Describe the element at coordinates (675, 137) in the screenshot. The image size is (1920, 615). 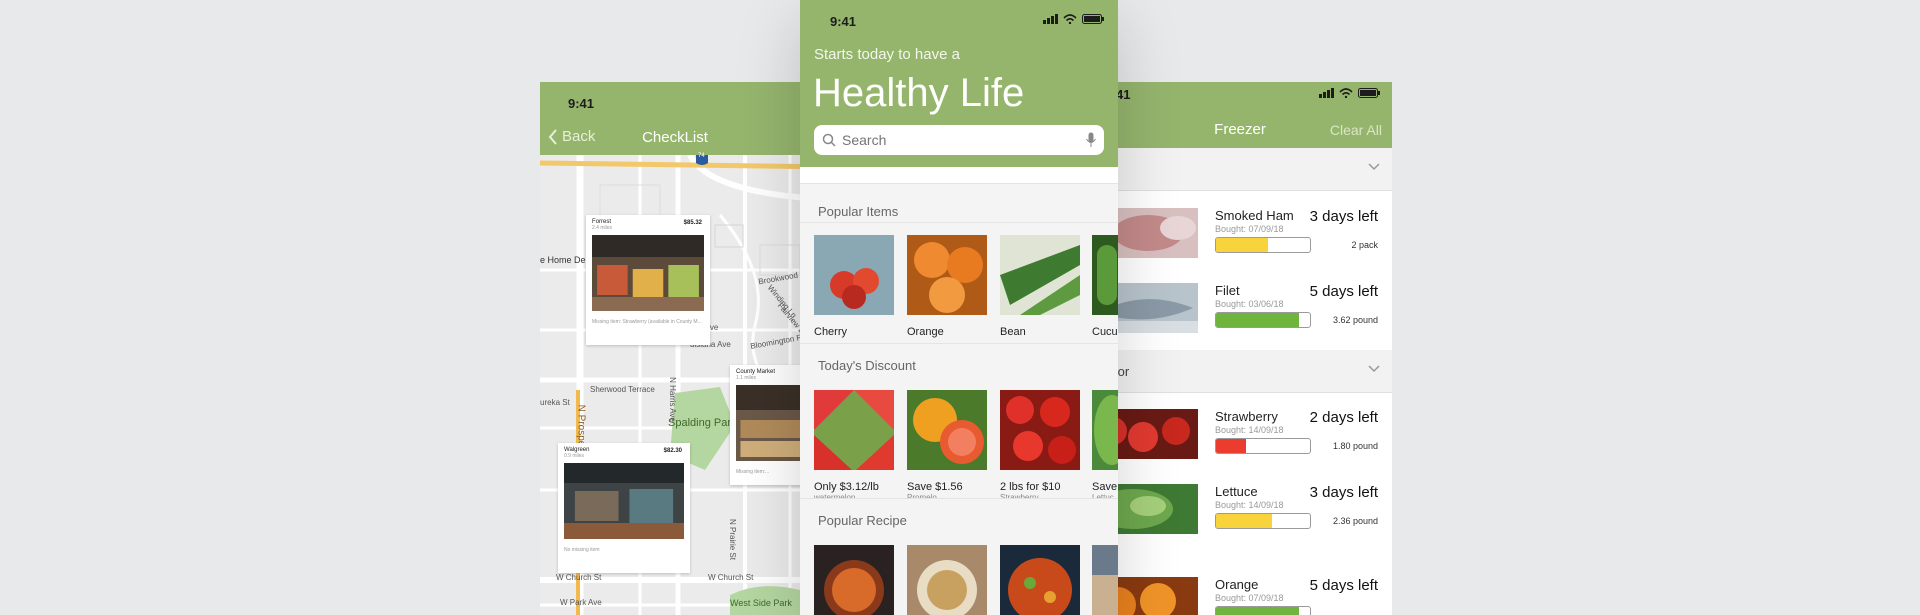
I see `page-title: CheckList` at that location.